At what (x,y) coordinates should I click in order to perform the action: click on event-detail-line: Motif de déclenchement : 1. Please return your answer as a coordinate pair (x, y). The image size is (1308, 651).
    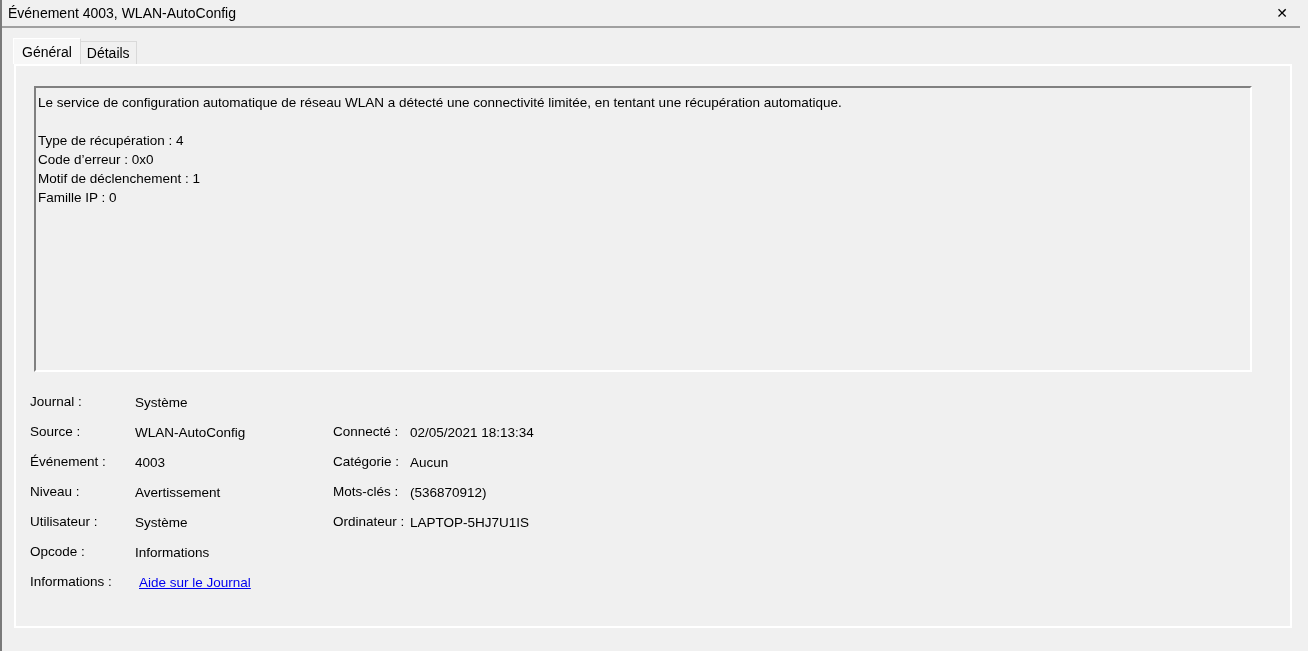
    Looking at the image, I should click on (120, 179).